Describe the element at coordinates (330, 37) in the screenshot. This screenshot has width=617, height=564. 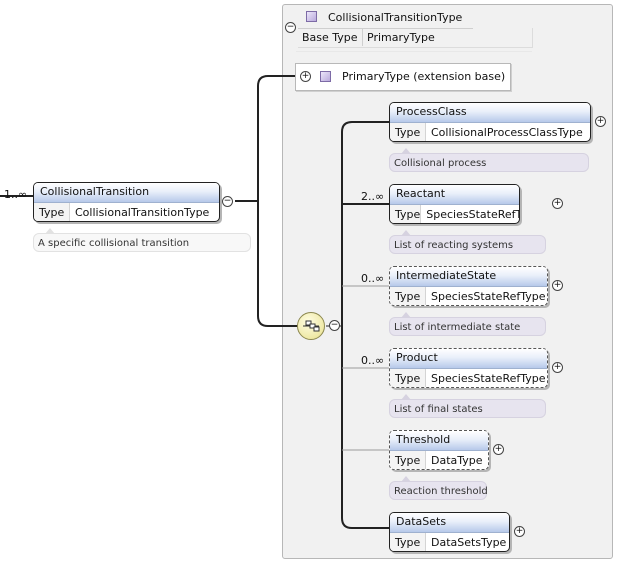
I see `base-type-key: Base Type` at that location.